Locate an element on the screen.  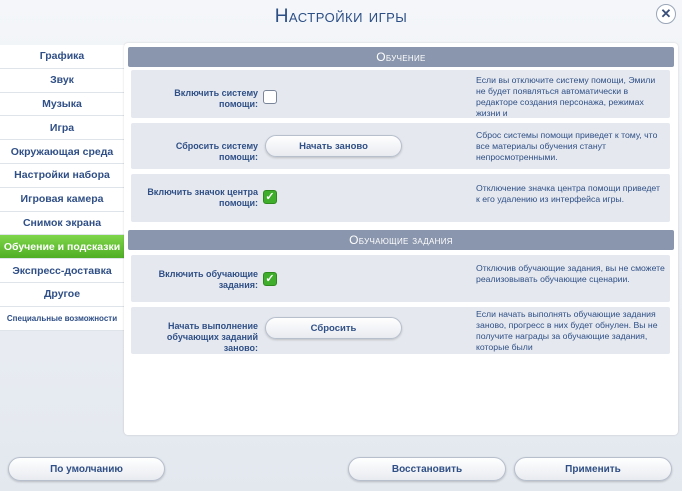
help-system-label: Включить систему помощи: is located at coordinates (216, 98).